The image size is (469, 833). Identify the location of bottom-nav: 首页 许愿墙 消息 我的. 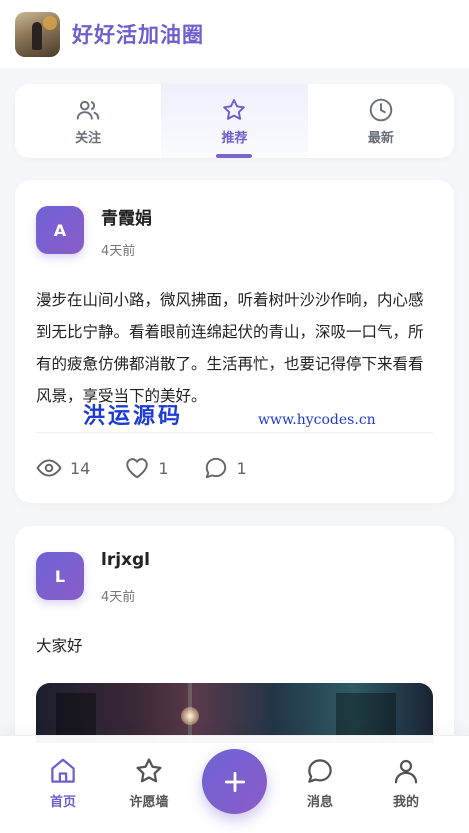
(234, 784).